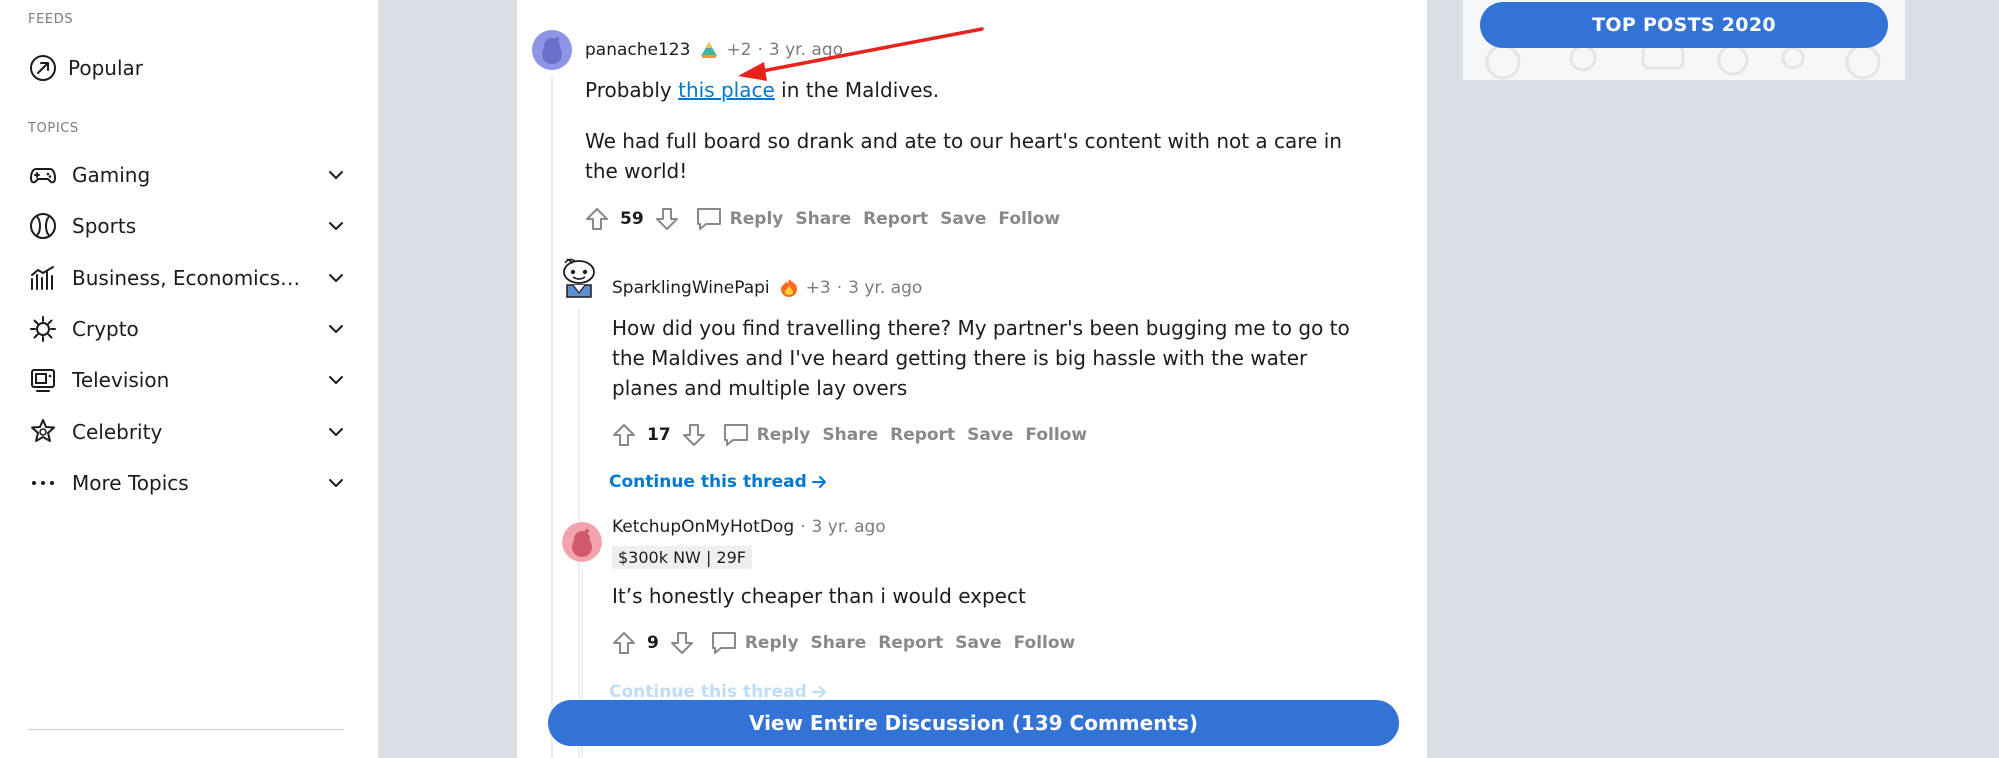 This screenshot has height=758, width=1999. I want to click on sidebar-item-label: Popular, so click(105, 68).